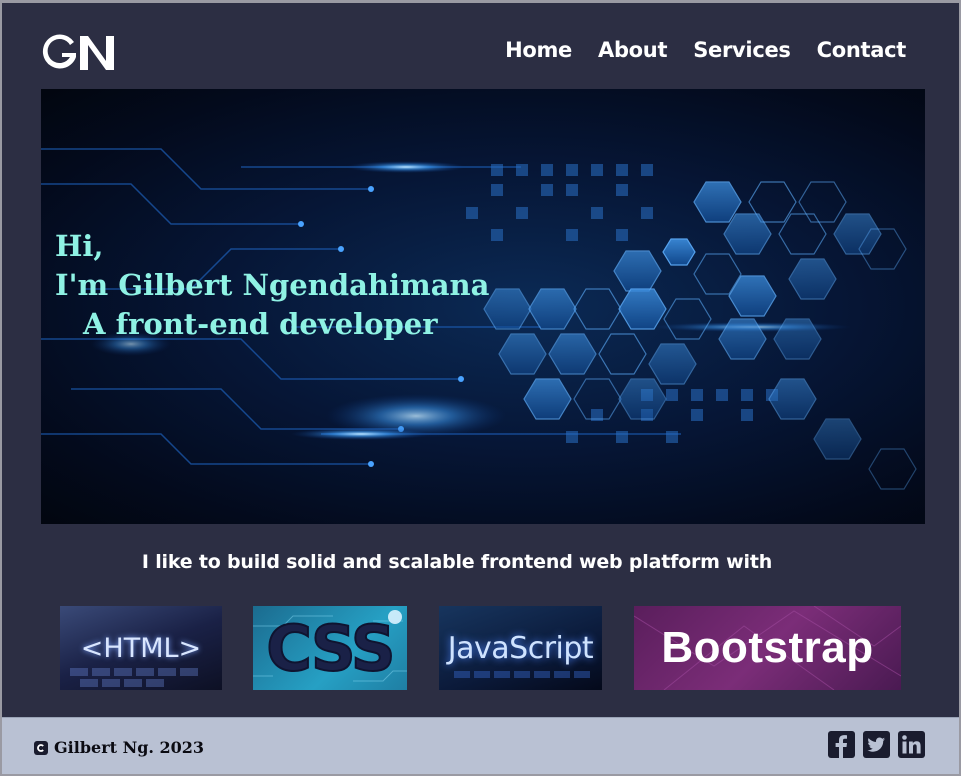 The image size is (961, 776). I want to click on copyright: Gilbert Ng. 2023, so click(119, 747).